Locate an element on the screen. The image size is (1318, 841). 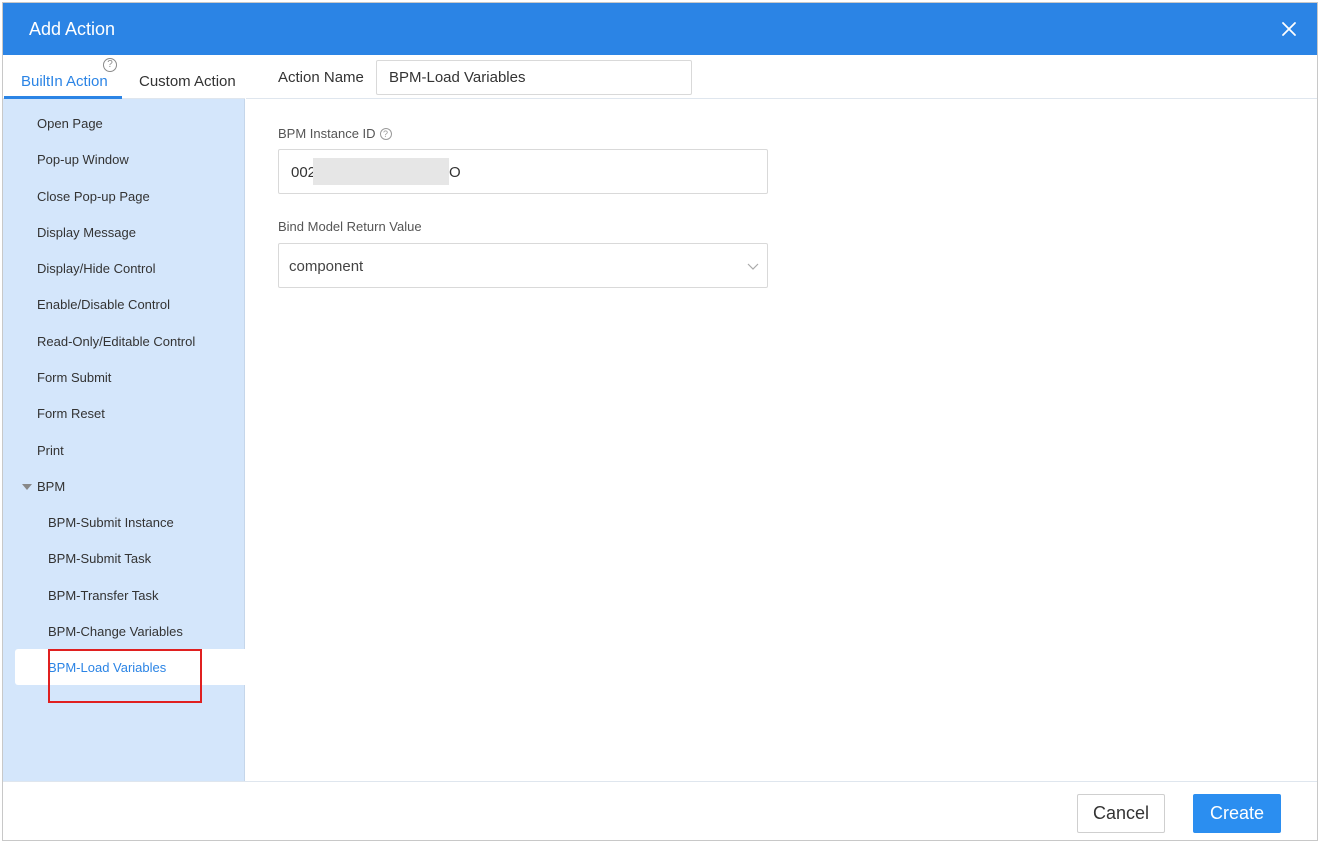
sidebar-item-label: BPM-Submit Instance is located at coordinates (111, 522).